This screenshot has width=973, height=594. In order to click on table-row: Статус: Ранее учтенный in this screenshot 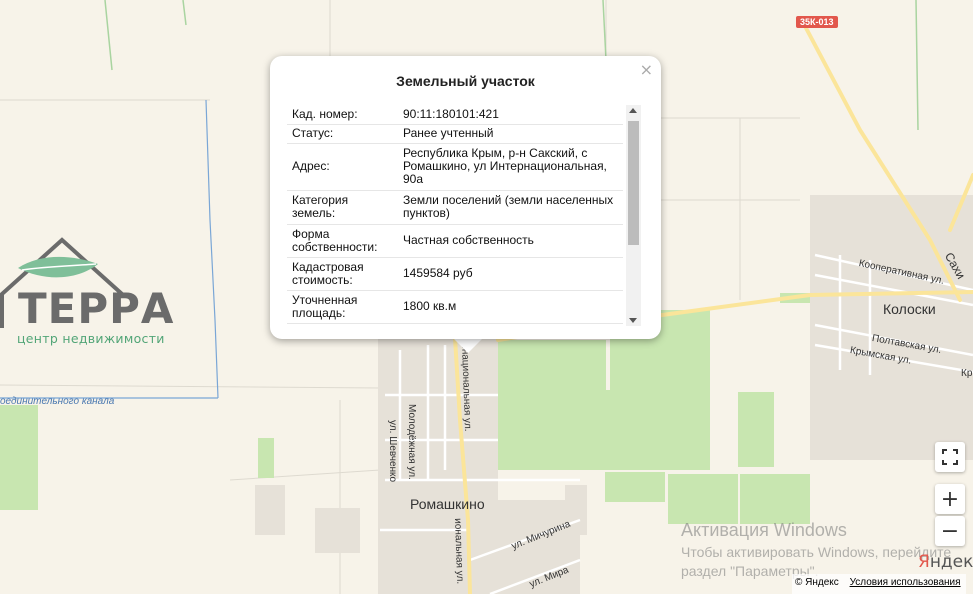, I will do `click(455, 134)`.